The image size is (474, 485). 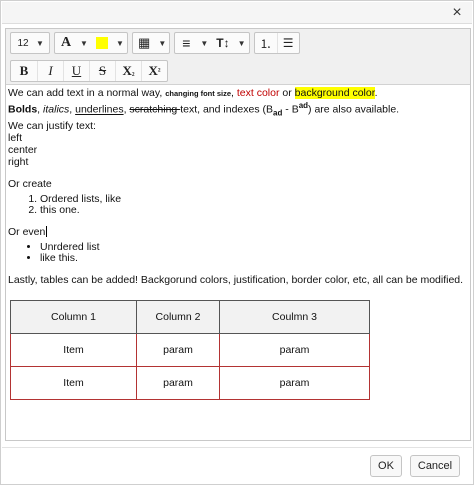 What do you see at coordinates (178, 316) in the screenshot?
I see `table-header-cell: Column 2` at bounding box center [178, 316].